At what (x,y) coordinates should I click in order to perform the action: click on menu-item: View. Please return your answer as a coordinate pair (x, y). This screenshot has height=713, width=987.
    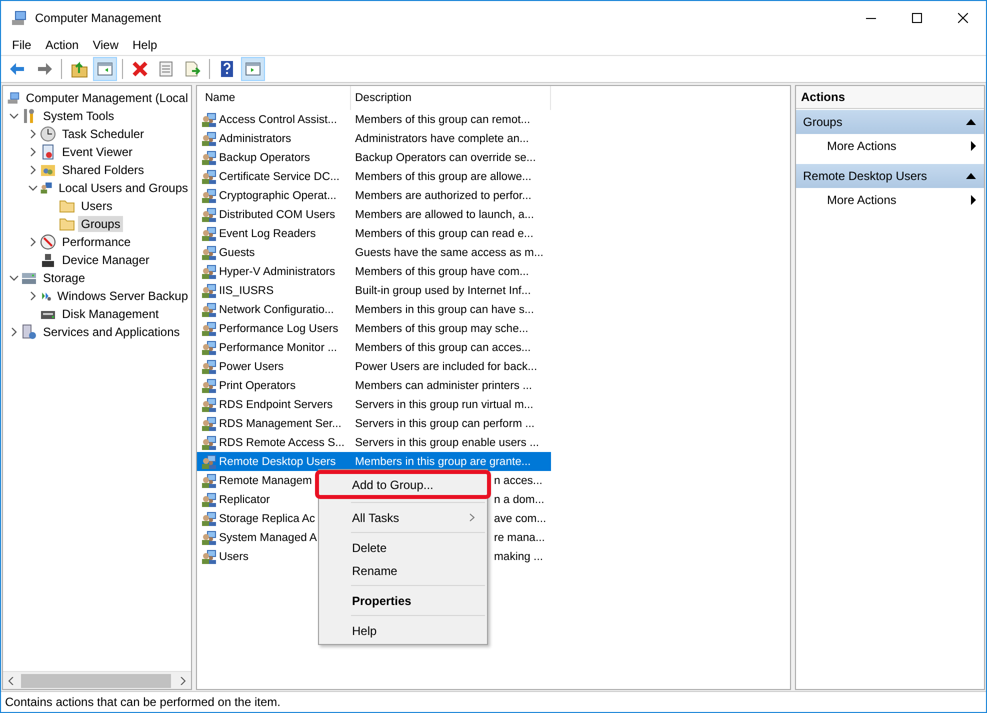
    Looking at the image, I should click on (106, 45).